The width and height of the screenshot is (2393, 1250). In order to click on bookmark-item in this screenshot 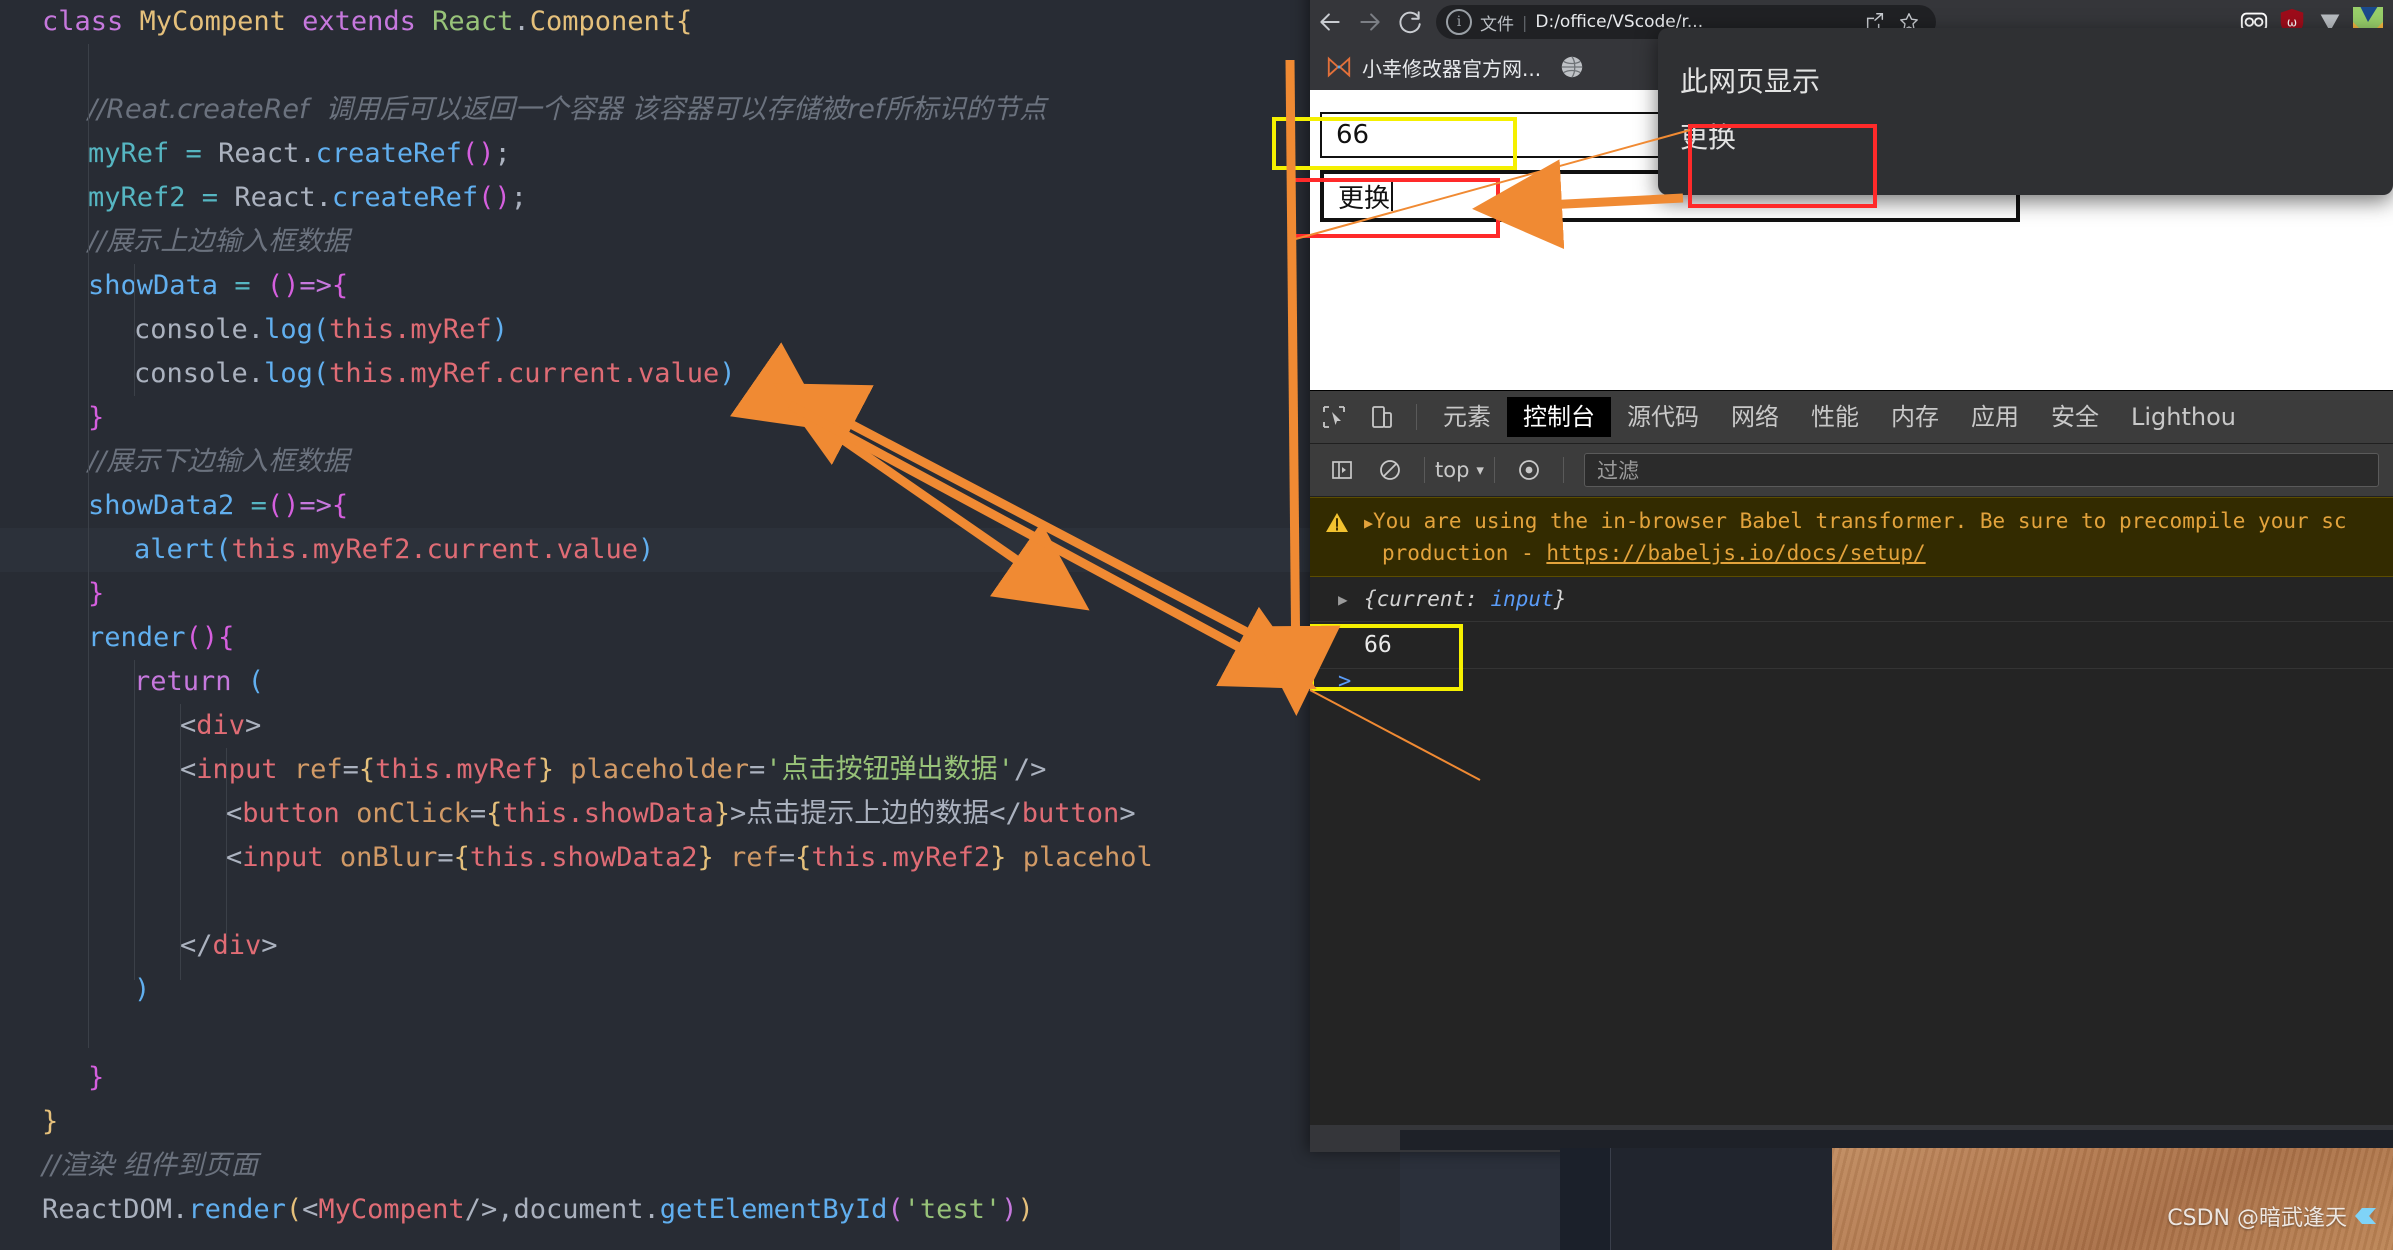, I will do `click(1577, 67)`.